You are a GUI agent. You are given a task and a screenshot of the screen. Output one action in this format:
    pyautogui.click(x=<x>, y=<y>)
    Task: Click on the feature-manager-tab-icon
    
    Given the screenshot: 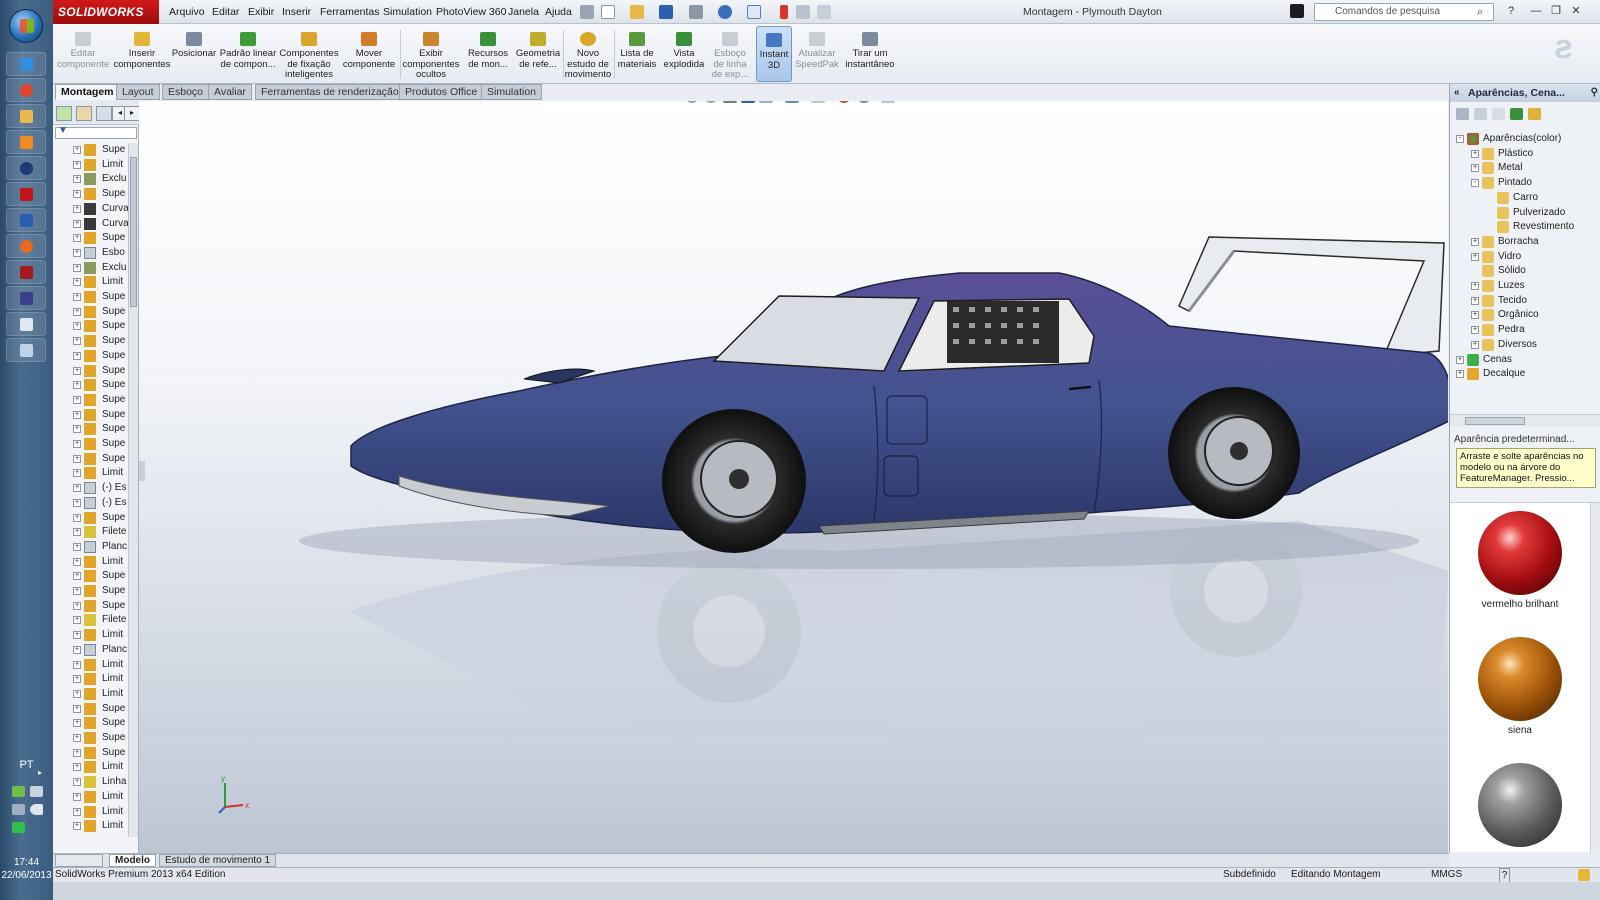 What is the action you would take?
    pyautogui.click(x=64, y=113)
    